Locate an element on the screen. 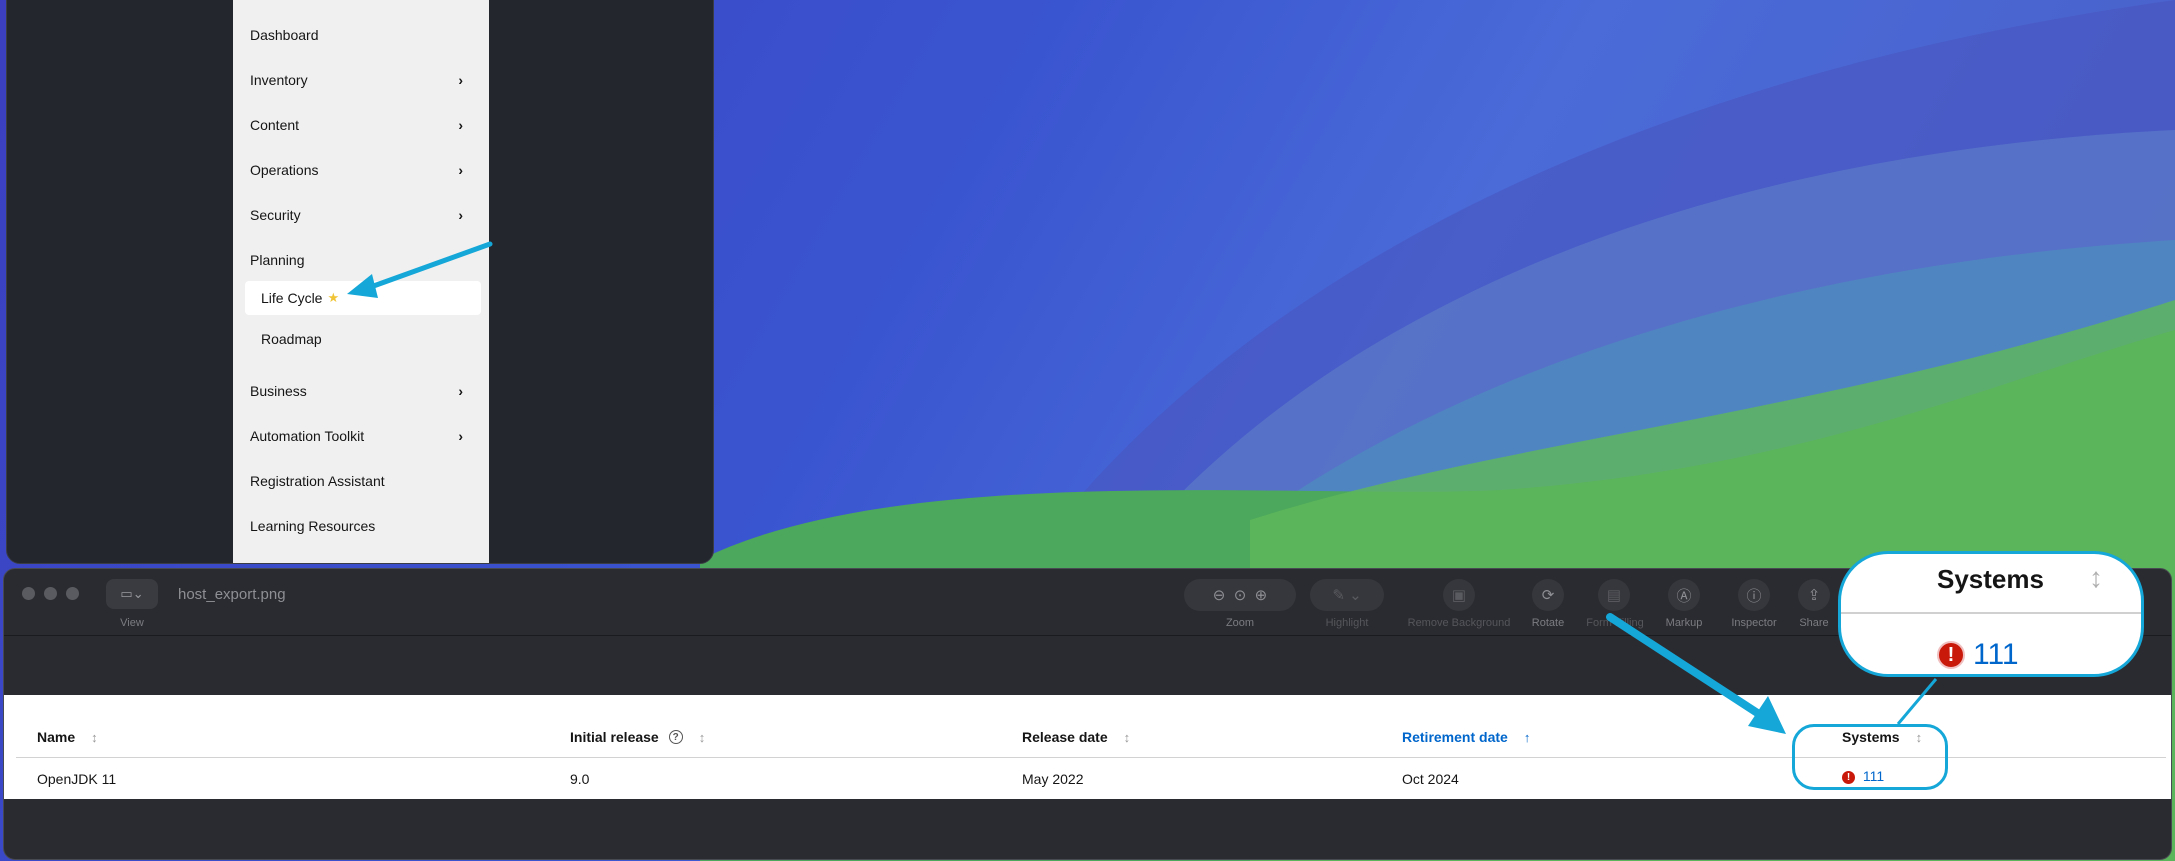  column-header-name: Name ↕ is located at coordinates (67, 737).